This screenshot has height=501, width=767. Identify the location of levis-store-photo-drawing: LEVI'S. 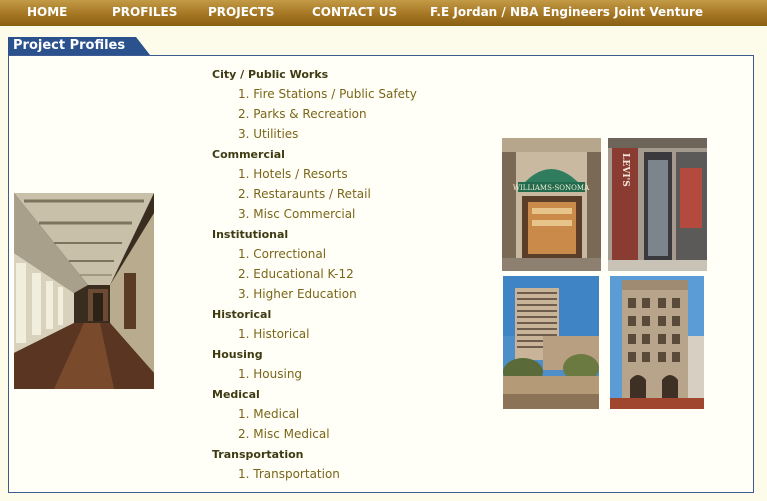
(657, 204).